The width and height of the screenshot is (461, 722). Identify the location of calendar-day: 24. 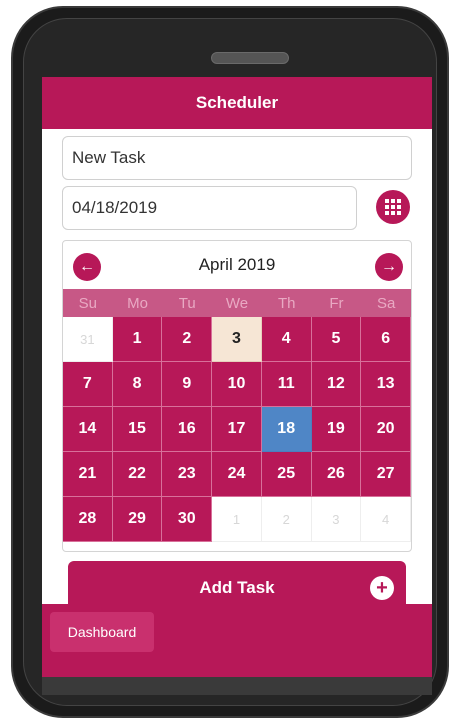
(237, 474).